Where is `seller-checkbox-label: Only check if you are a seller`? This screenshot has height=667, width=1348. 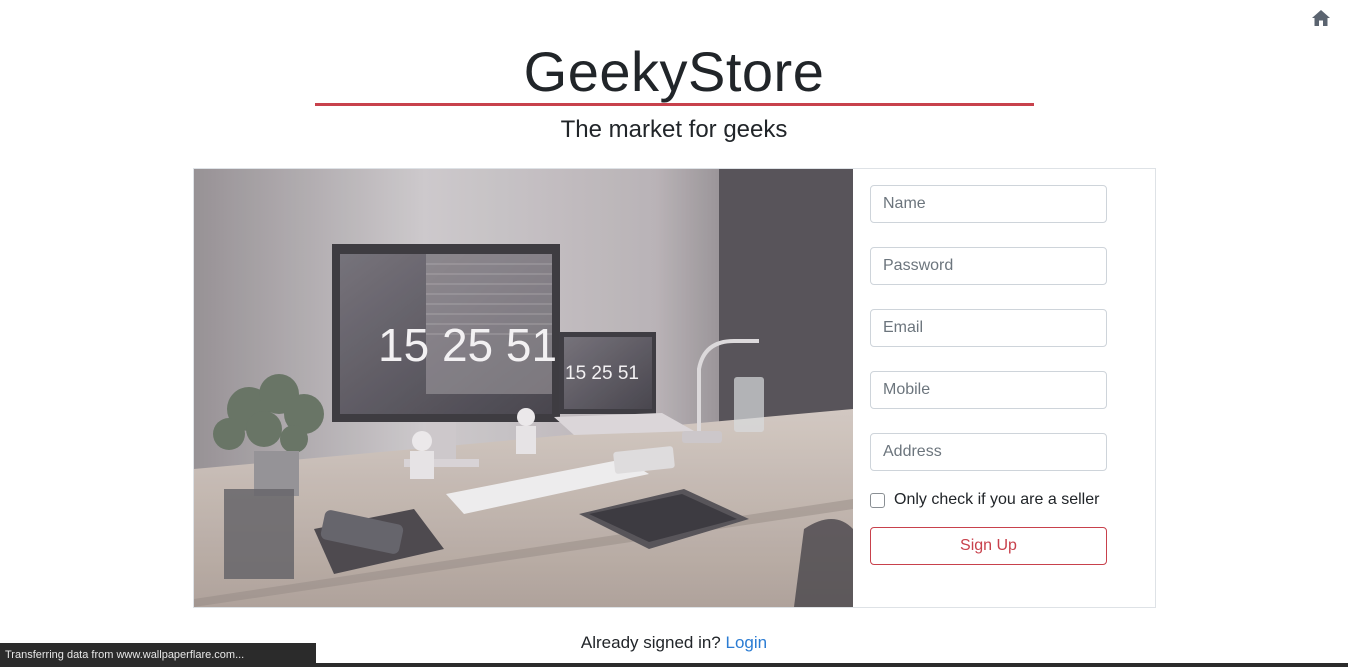 seller-checkbox-label: Only check if you are a seller is located at coordinates (997, 499).